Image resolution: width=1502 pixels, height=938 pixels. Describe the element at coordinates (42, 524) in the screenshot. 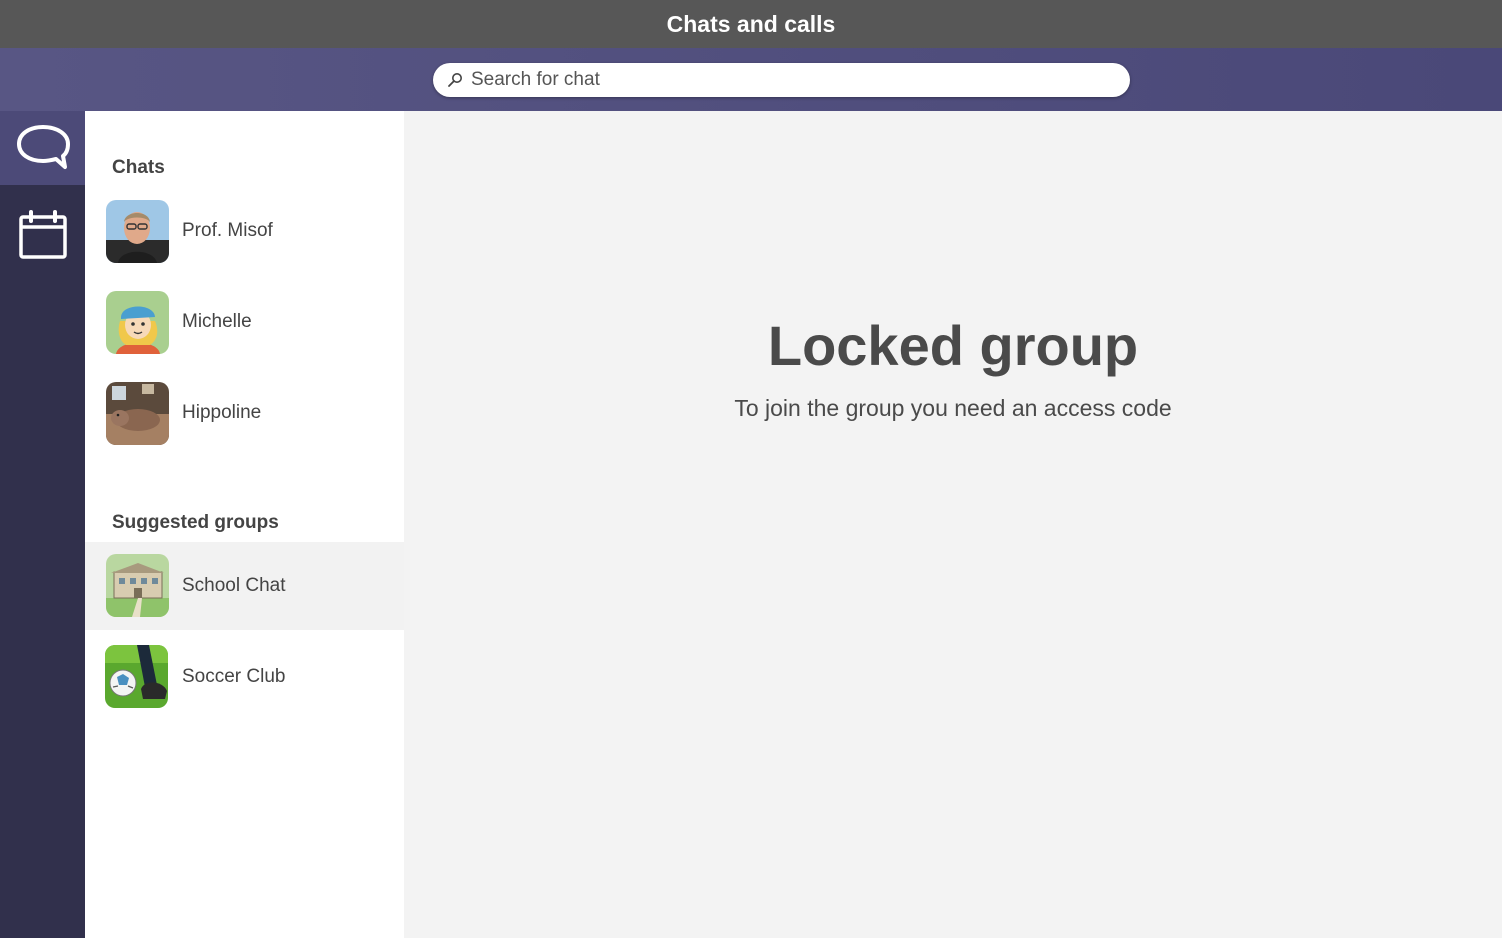

I see `nav-rail` at that location.